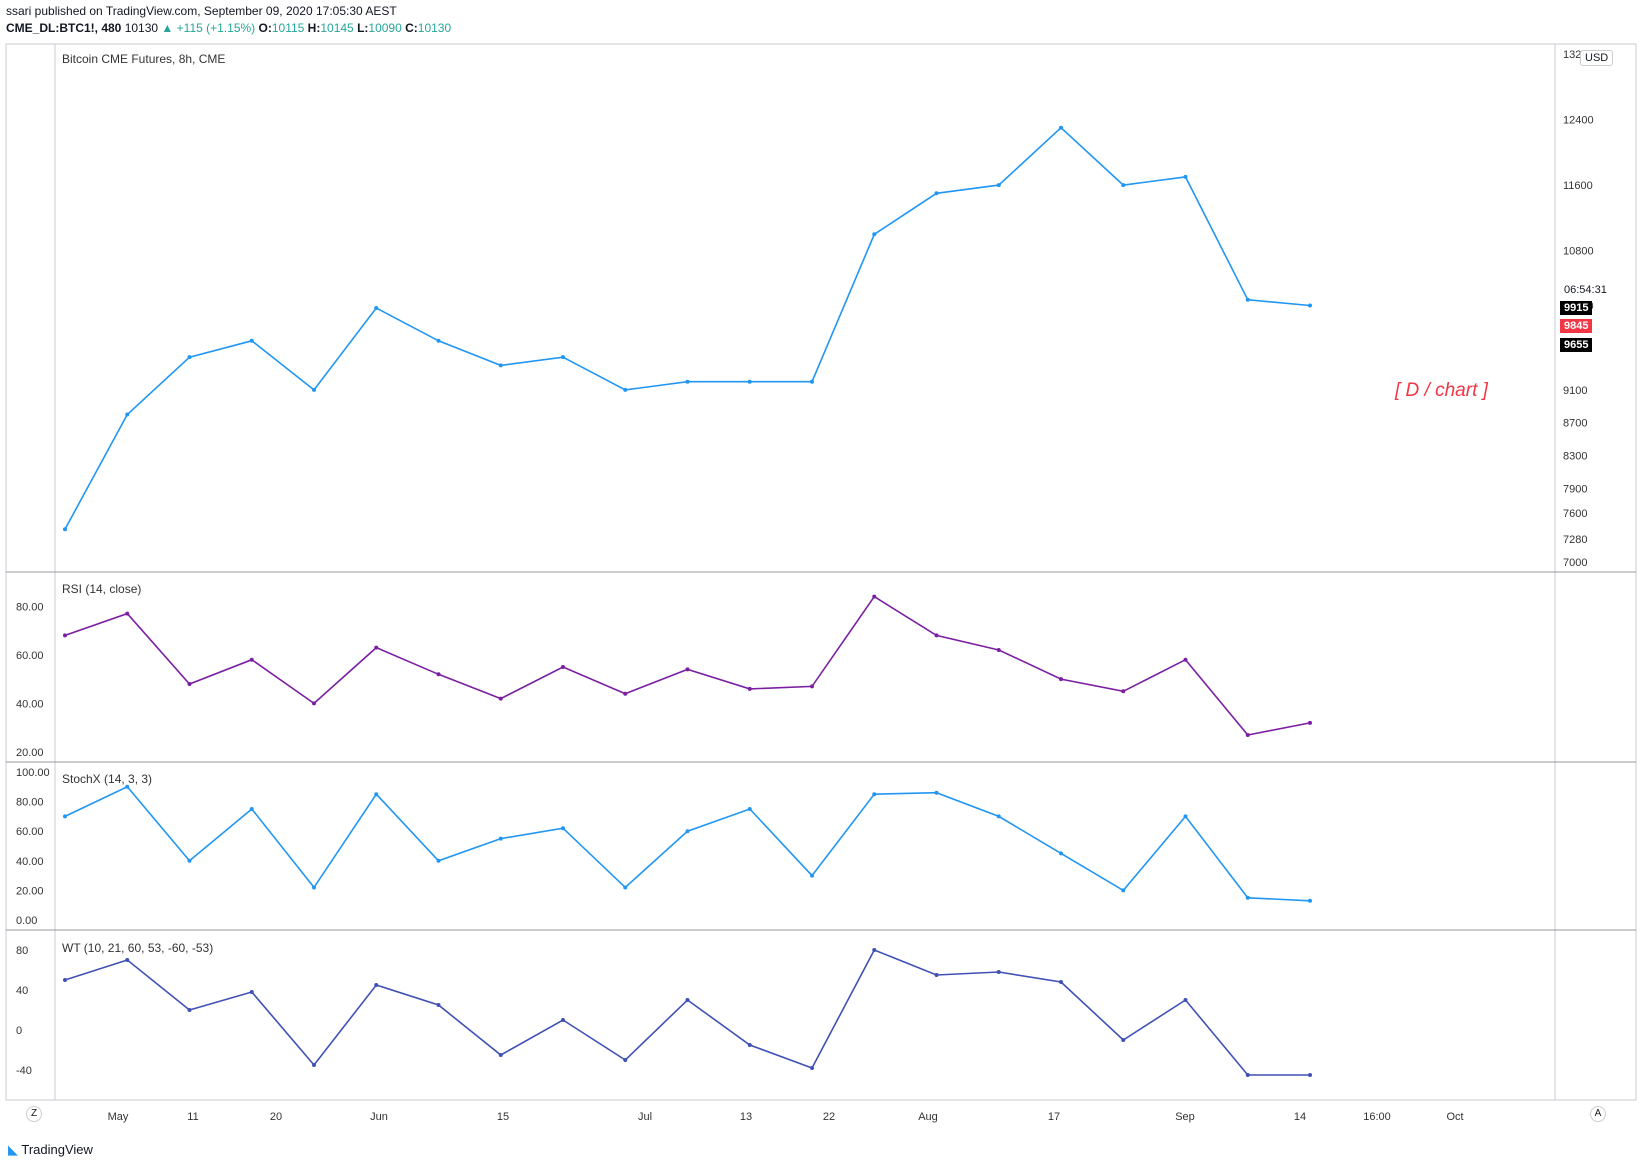 The height and width of the screenshot is (1164, 1642). Describe the element at coordinates (503, 1117) in the screenshot. I see `xtick-4: 15` at that location.